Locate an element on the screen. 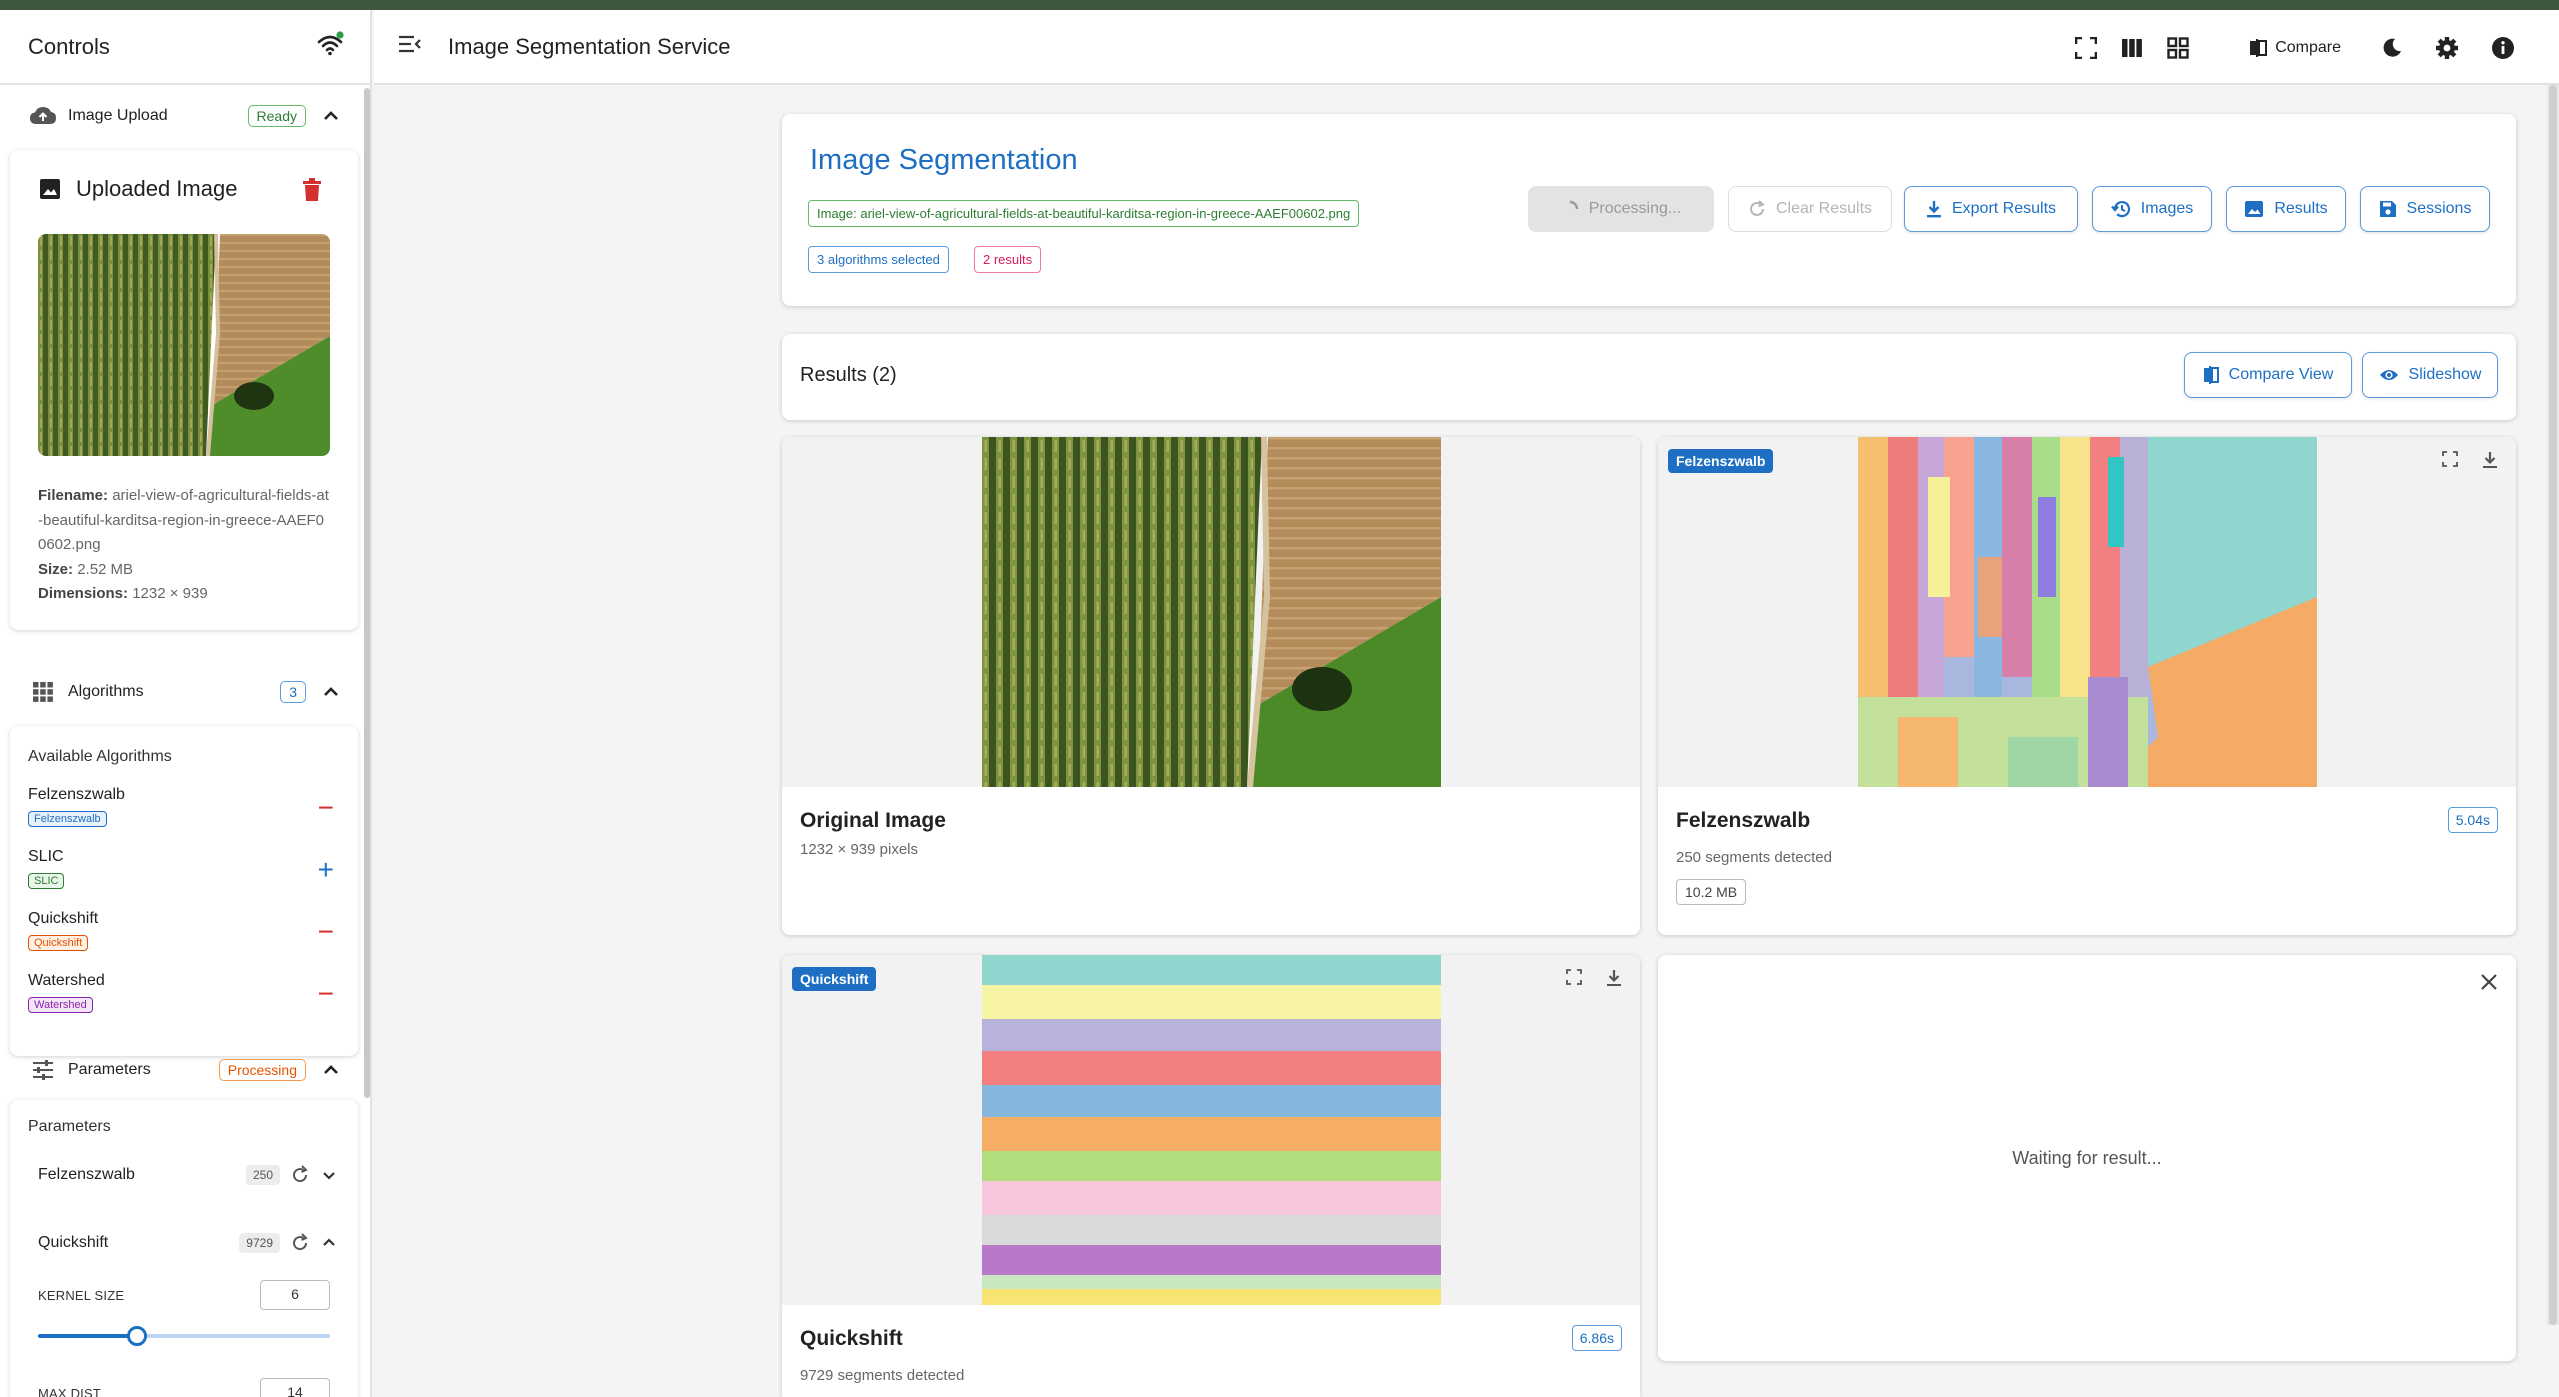 Image resolution: width=2559 pixels, height=1397 pixels. grid-icon is located at coordinates (43, 692).